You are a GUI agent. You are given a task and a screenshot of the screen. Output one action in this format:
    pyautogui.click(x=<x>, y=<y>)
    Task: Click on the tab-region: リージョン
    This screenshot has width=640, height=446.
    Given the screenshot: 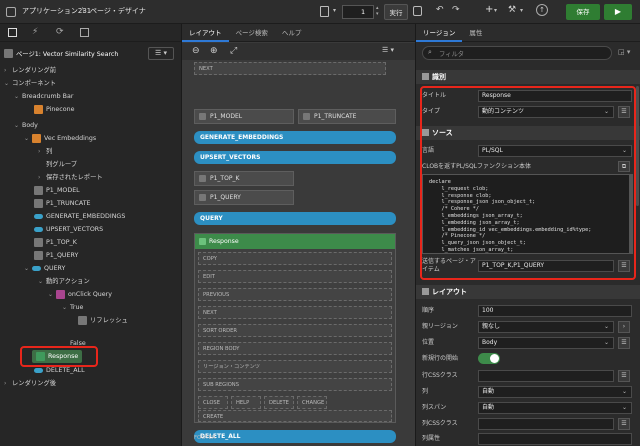 What is the action you would take?
    pyautogui.click(x=439, y=33)
    